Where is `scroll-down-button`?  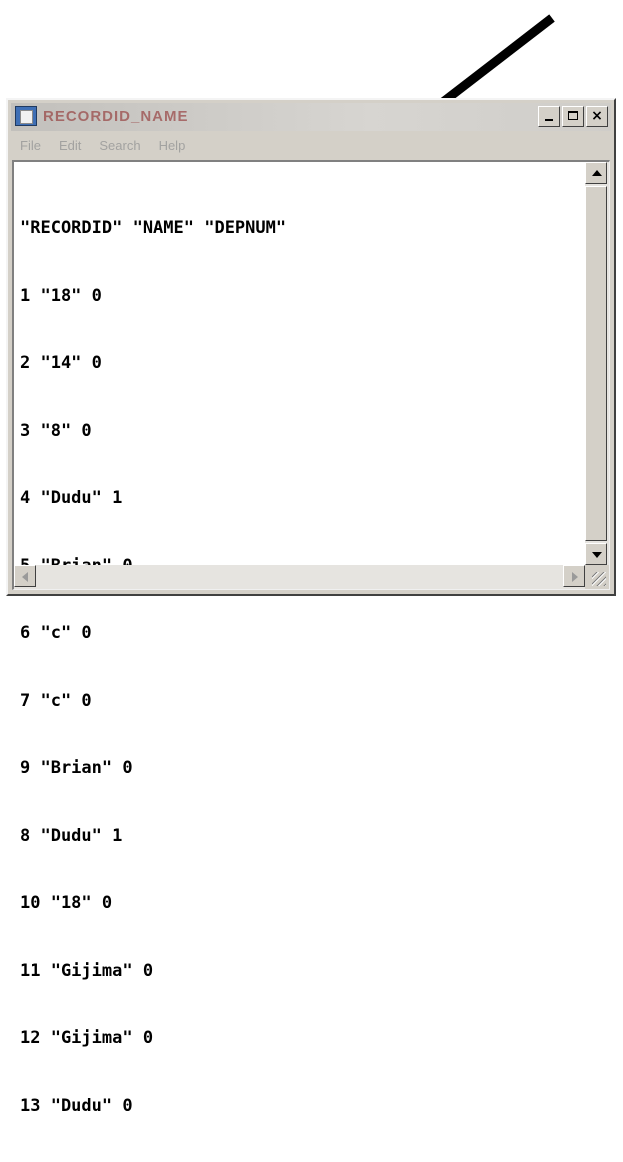
scroll-down-button is located at coordinates (596, 554).